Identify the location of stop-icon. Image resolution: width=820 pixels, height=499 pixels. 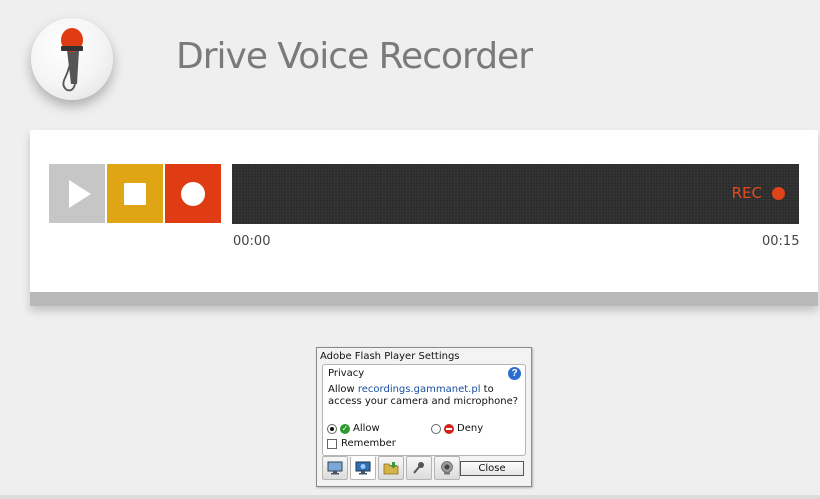
(135, 193).